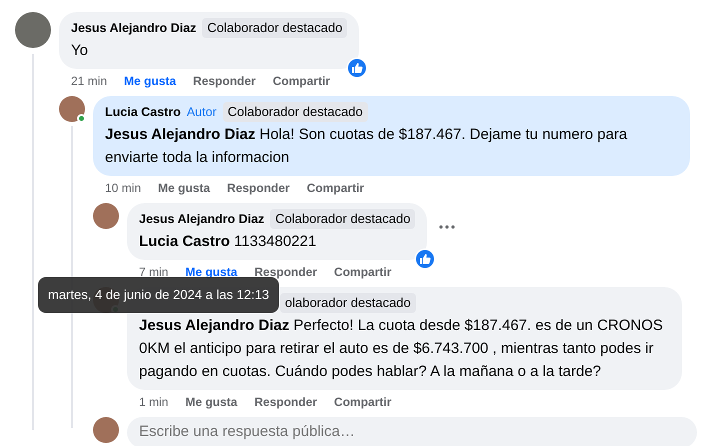 This screenshot has width=714, height=446. I want to click on comment-text: Jesus Alejandro Diaz Hola! Son cuotas de $187.467. Dejame tu numero para enviarte toda la informacion, so click(366, 146).